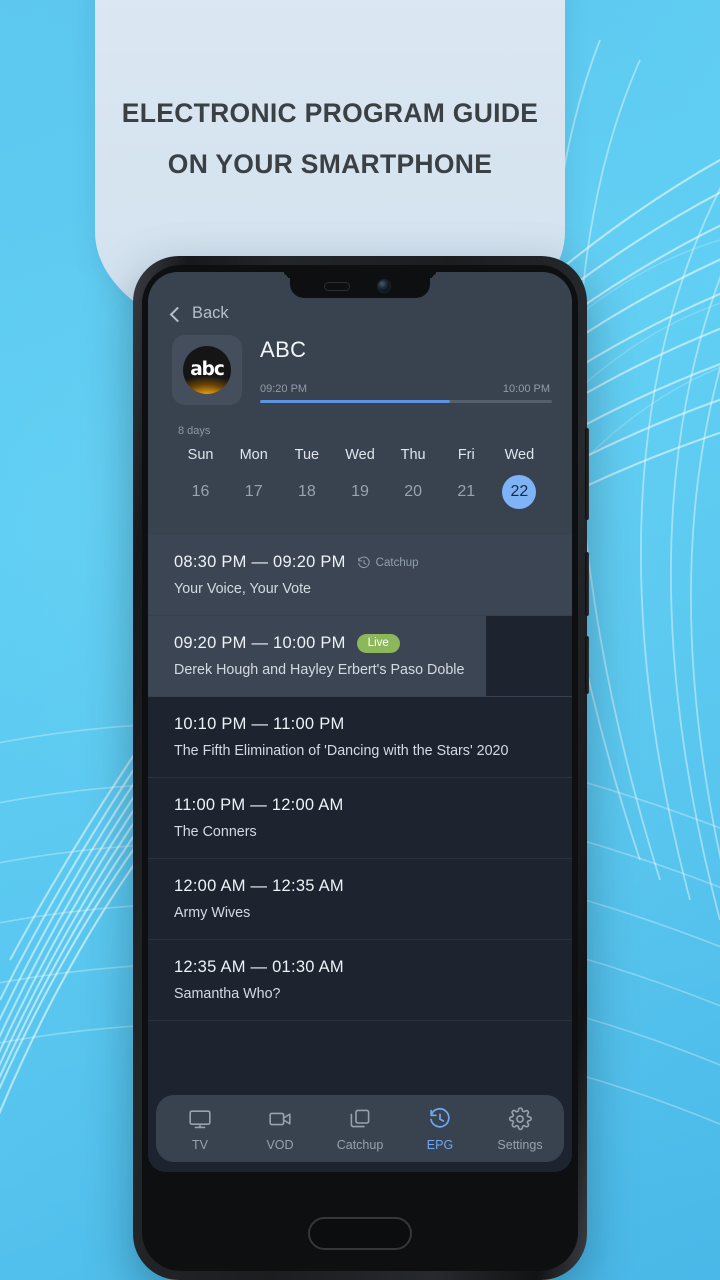 This screenshot has height=1280, width=720. I want to click on date-picker-day-name: Sun, so click(200, 455).